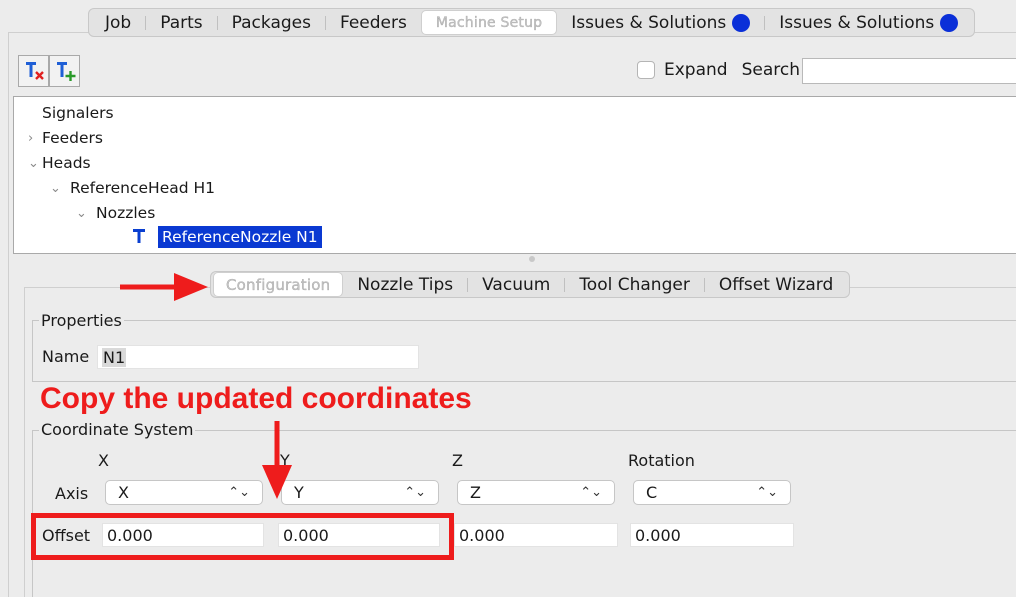  What do you see at coordinates (457, 460) in the screenshot?
I see `column-z-label: Z` at bounding box center [457, 460].